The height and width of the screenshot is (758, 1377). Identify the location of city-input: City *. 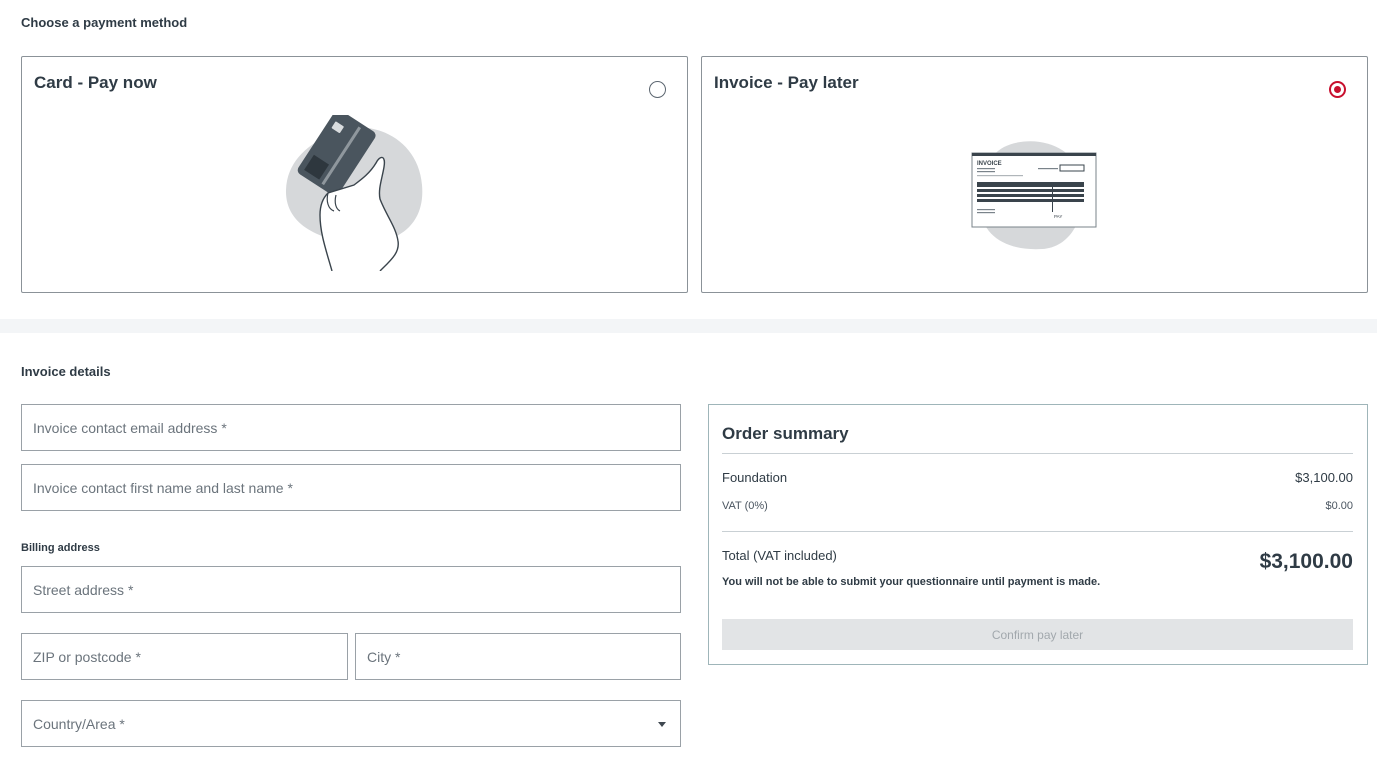
(518, 656).